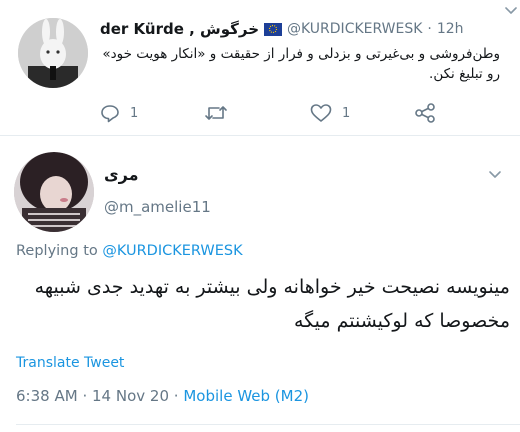  What do you see at coordinates (54, 192) in the screenshot?
I see `reply-avatar` at bounding box center [54, 192].